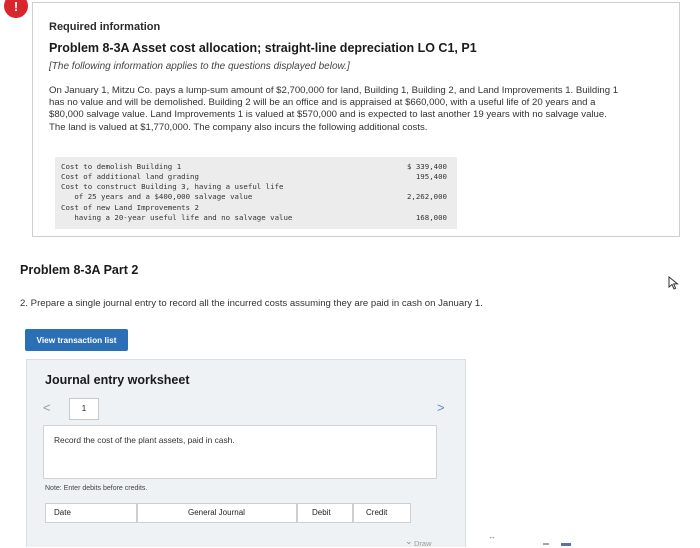 This screenshot has width=700, height=548. What do you see at coordinates (409, 541) in the screenshot?
I see `caret-icon: ⌄` at bounding box center [409, 541].